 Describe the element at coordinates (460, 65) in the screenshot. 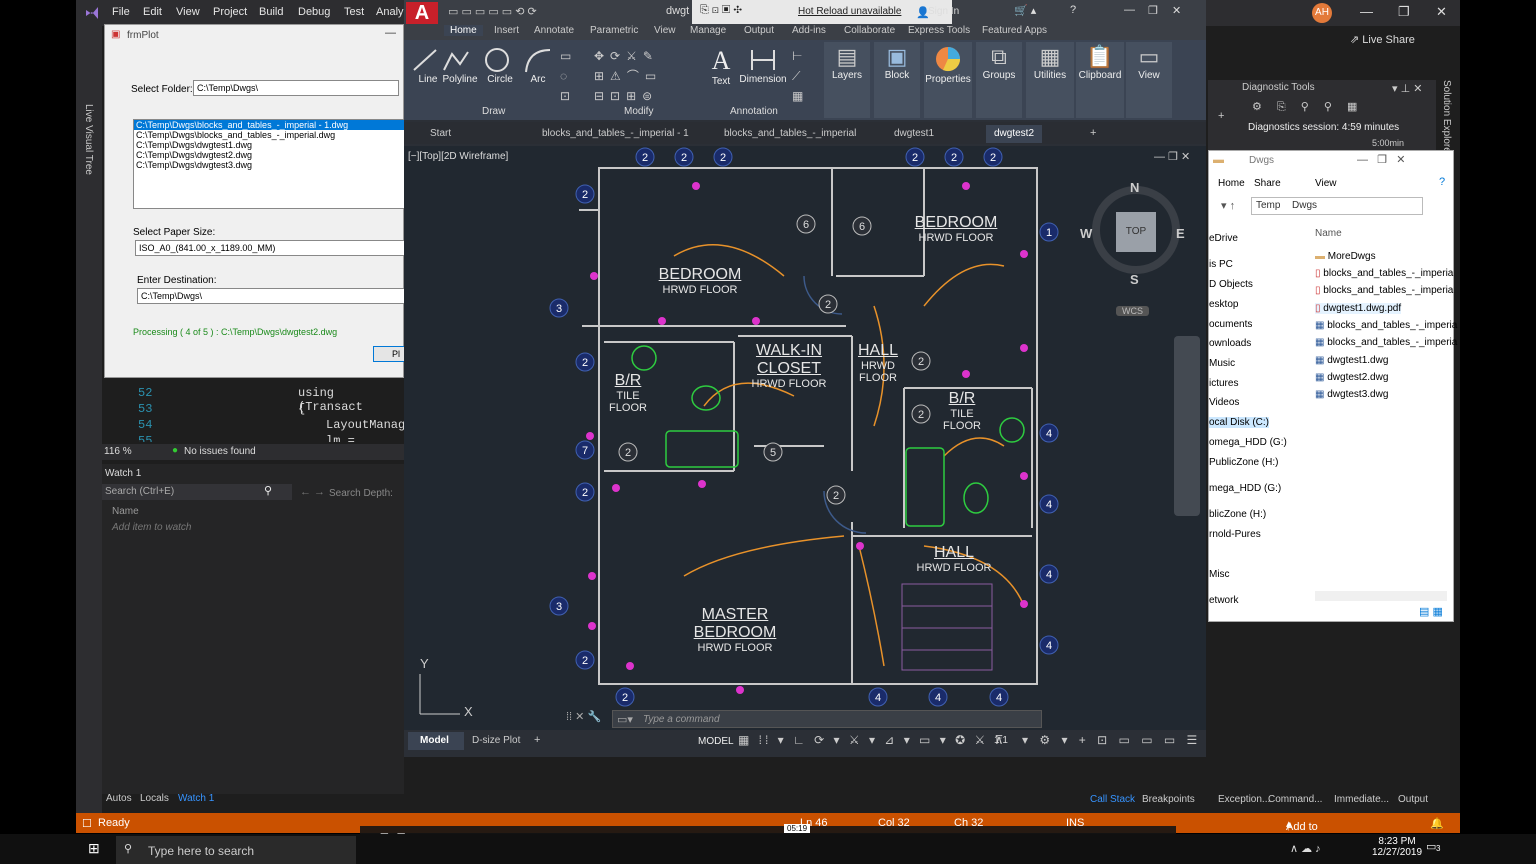

I see `polyline-tool: Polyline` at that location.